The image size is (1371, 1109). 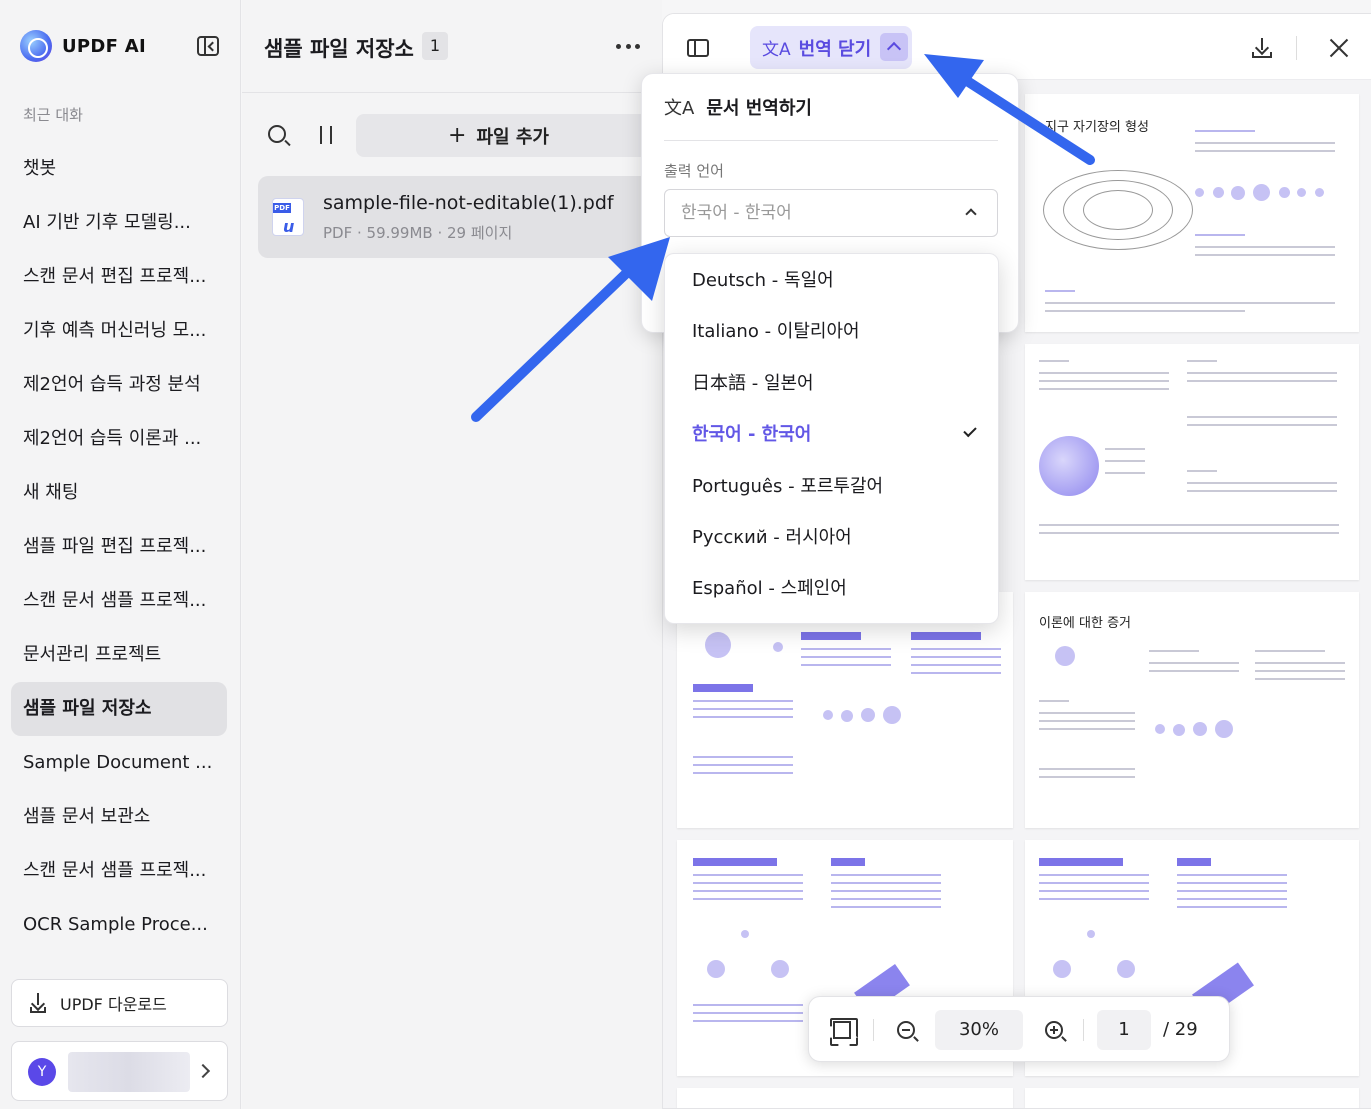 What do you see at coordinates (1085, 623) in the screenshot?
I see `thumbnail-title: 이론에 대한 증거` at bounding box center [1085, 623].